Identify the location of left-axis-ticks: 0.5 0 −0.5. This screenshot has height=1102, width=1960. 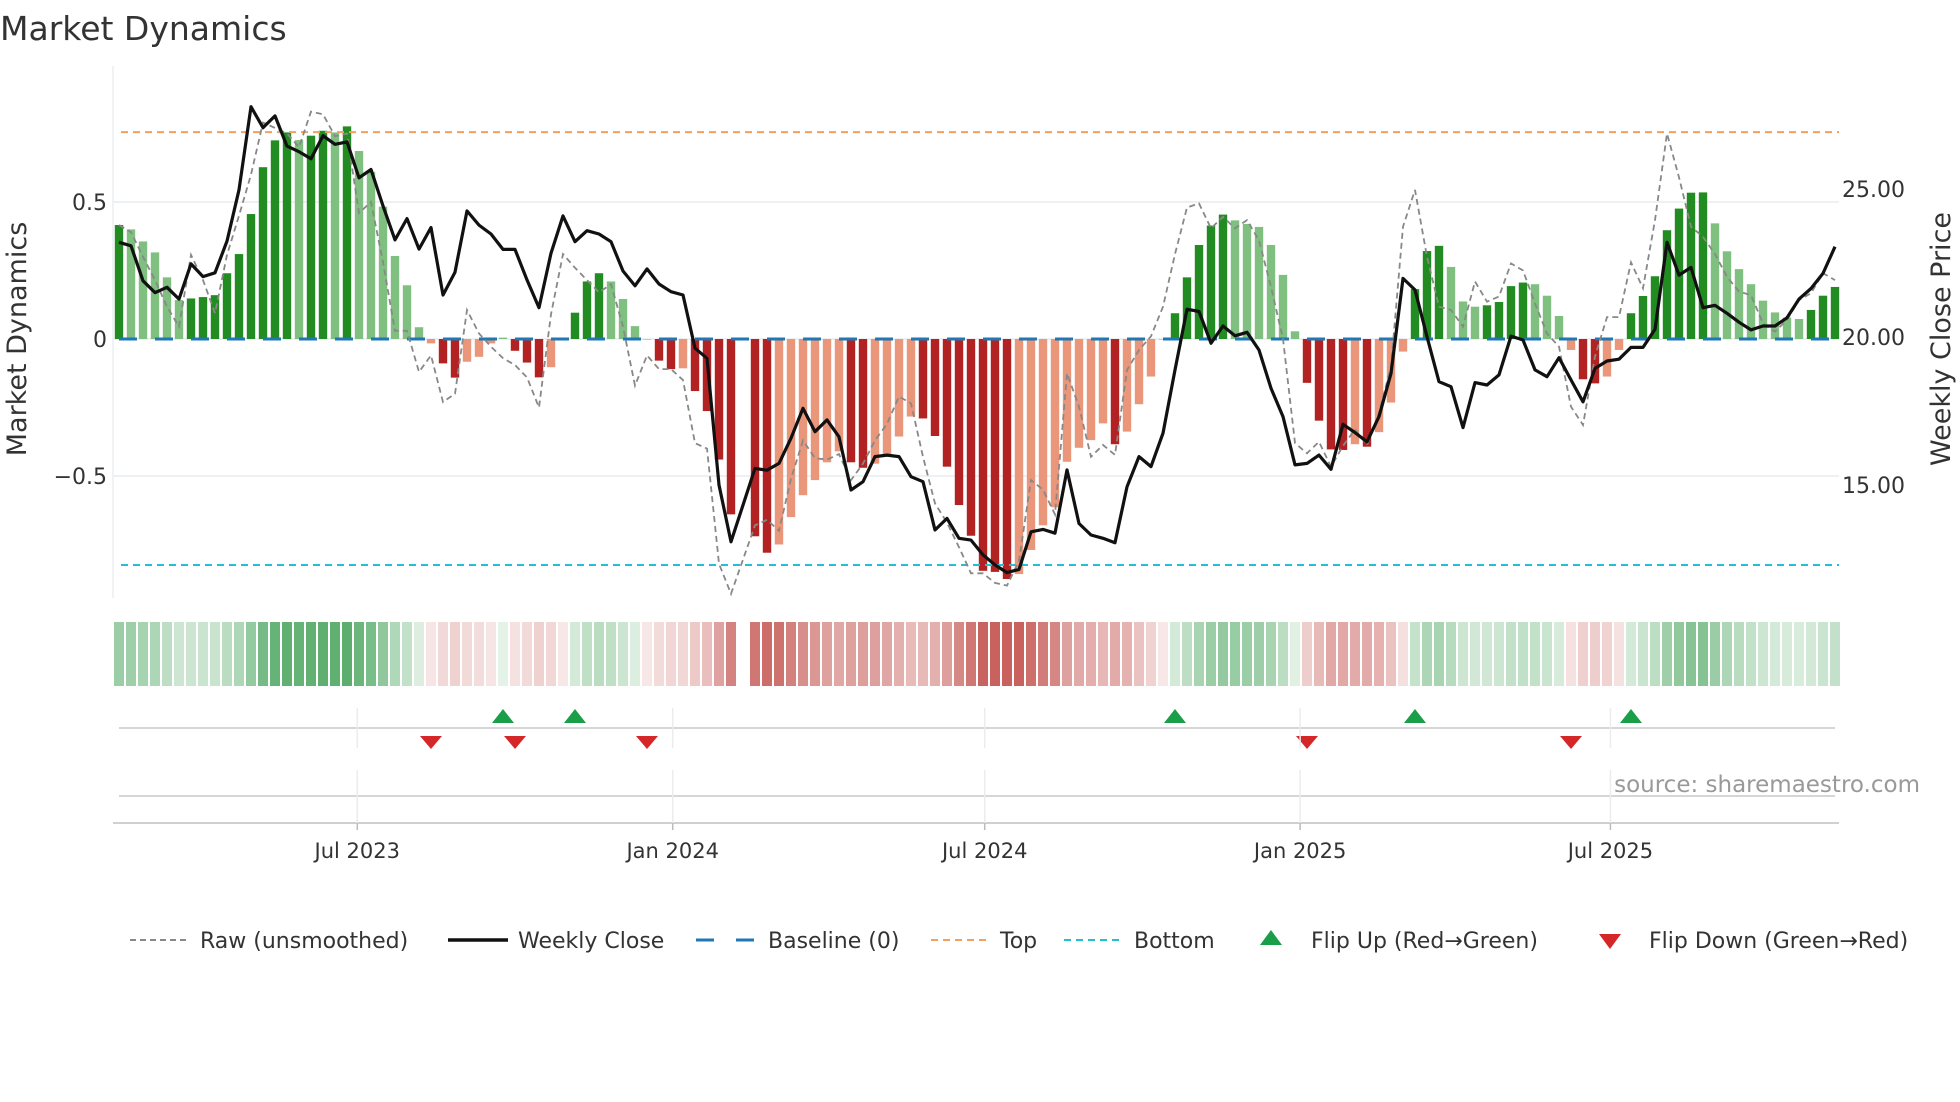
(80, 340).